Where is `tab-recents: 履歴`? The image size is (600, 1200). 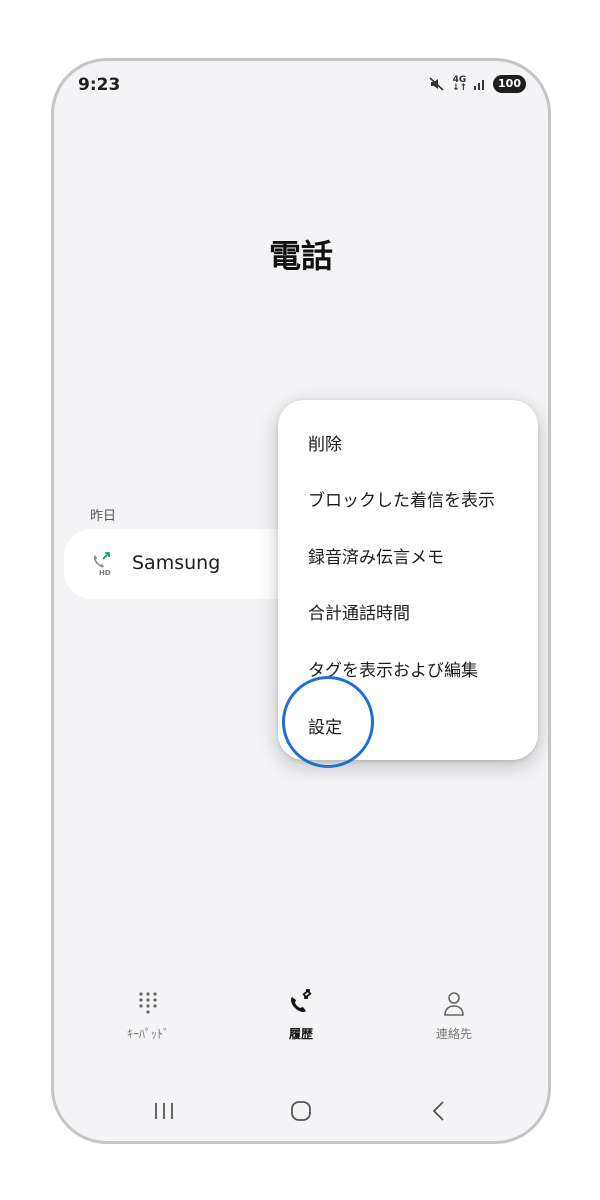 tab-recents: 履歴 is located at coordinates (301, 1029).